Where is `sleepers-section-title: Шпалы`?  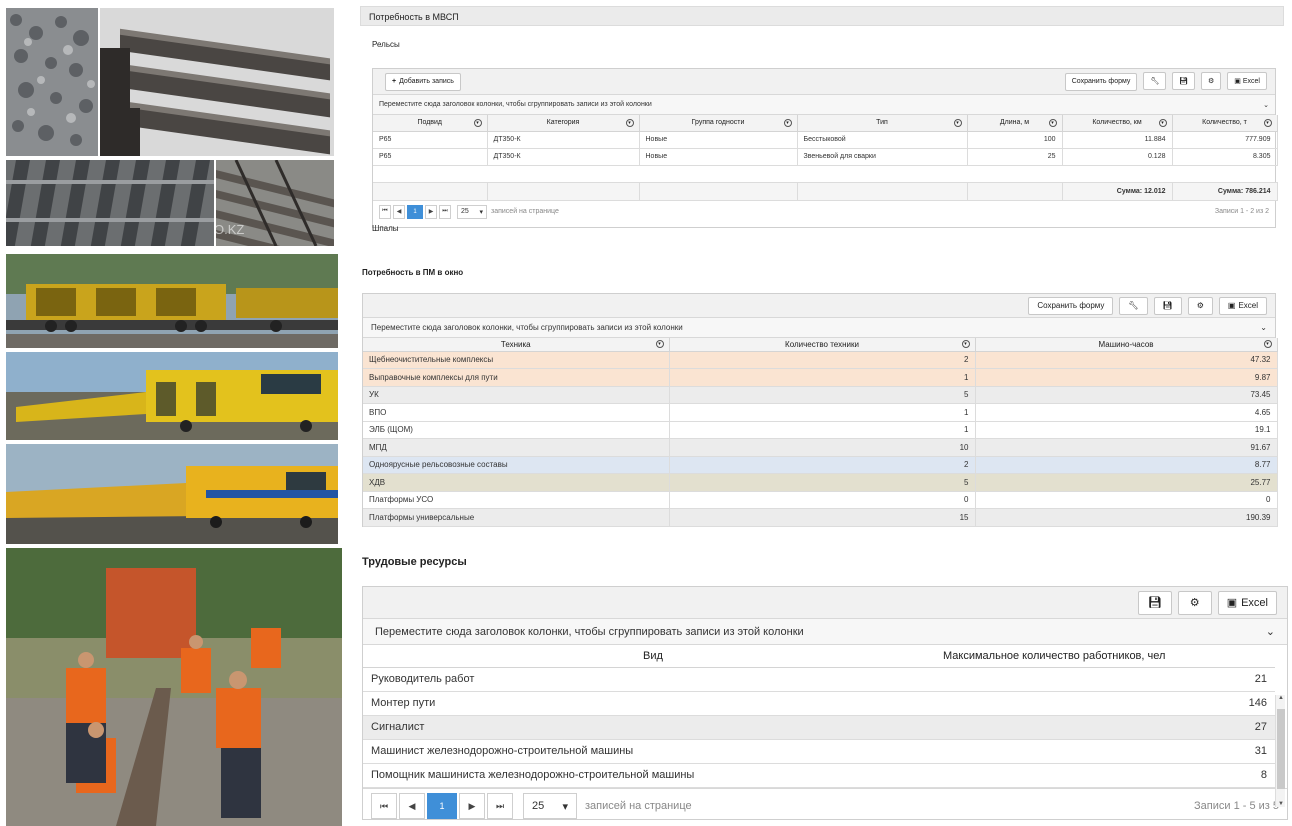
sleepers-section-title: Шпалы is located at coordinates (385, 228).